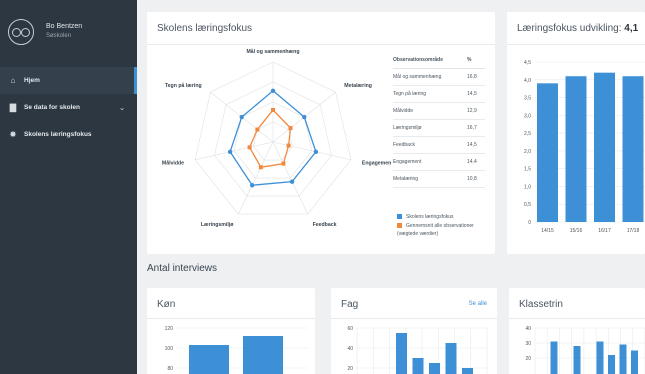  Describe the element at coordinates (476, 111) in the screenshot. I see `table-cell: 12,9` at that location.